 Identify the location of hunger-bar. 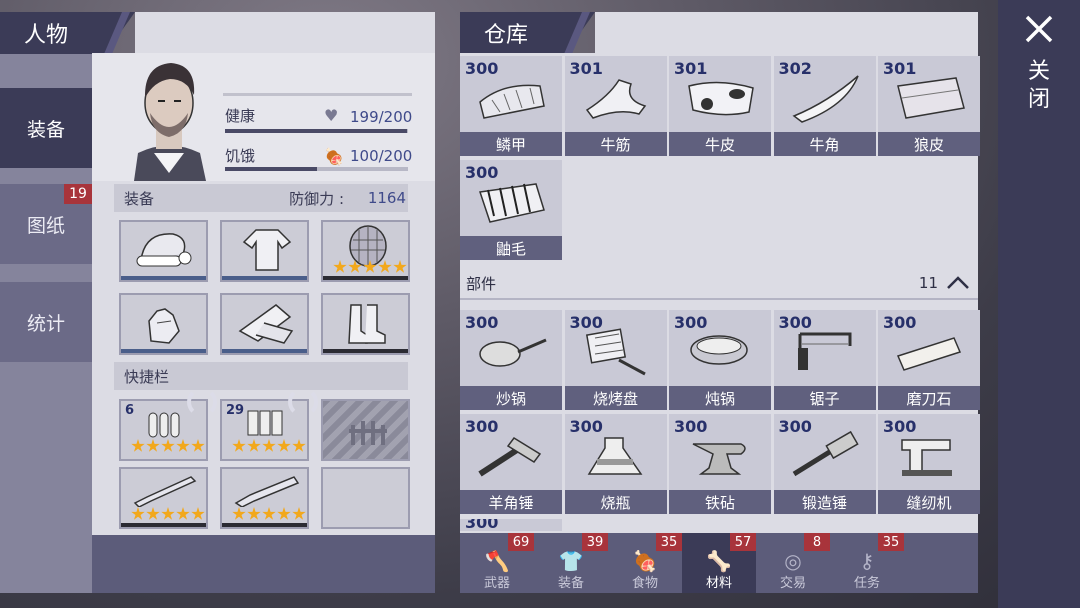
(316, 169).